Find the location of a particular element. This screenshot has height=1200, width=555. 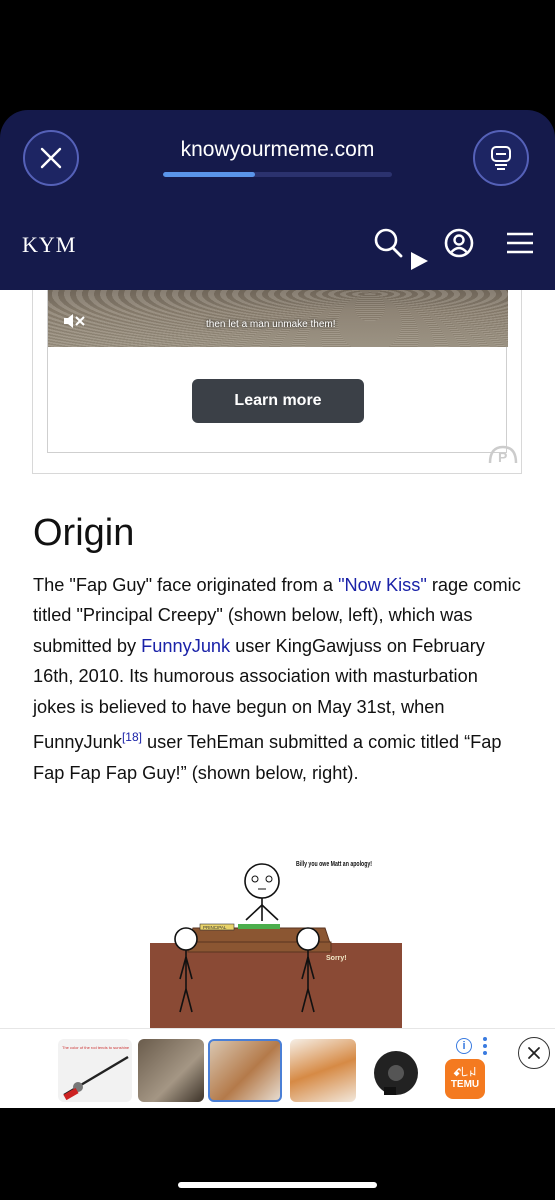

ad-product-fishing-rod: The color of the rod tends to sunshine is located at coordinates (95, 1070).